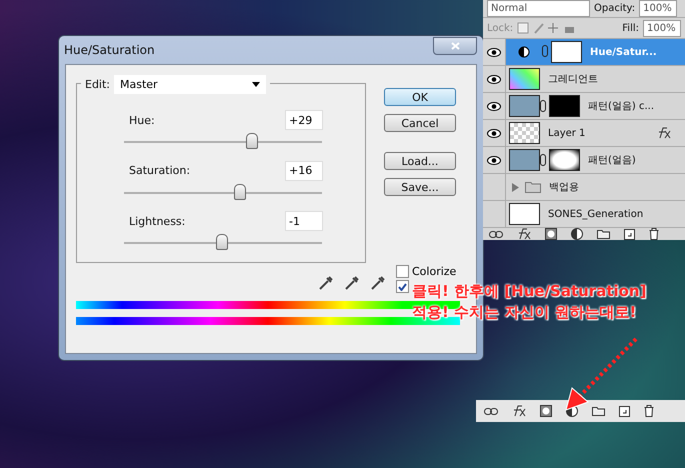 This screenshot has height=468, width=685. What do you see at coordinates (515, 187) in the screenshot?
I see `expand-arrow-icon` at bounding box center [515, 187].